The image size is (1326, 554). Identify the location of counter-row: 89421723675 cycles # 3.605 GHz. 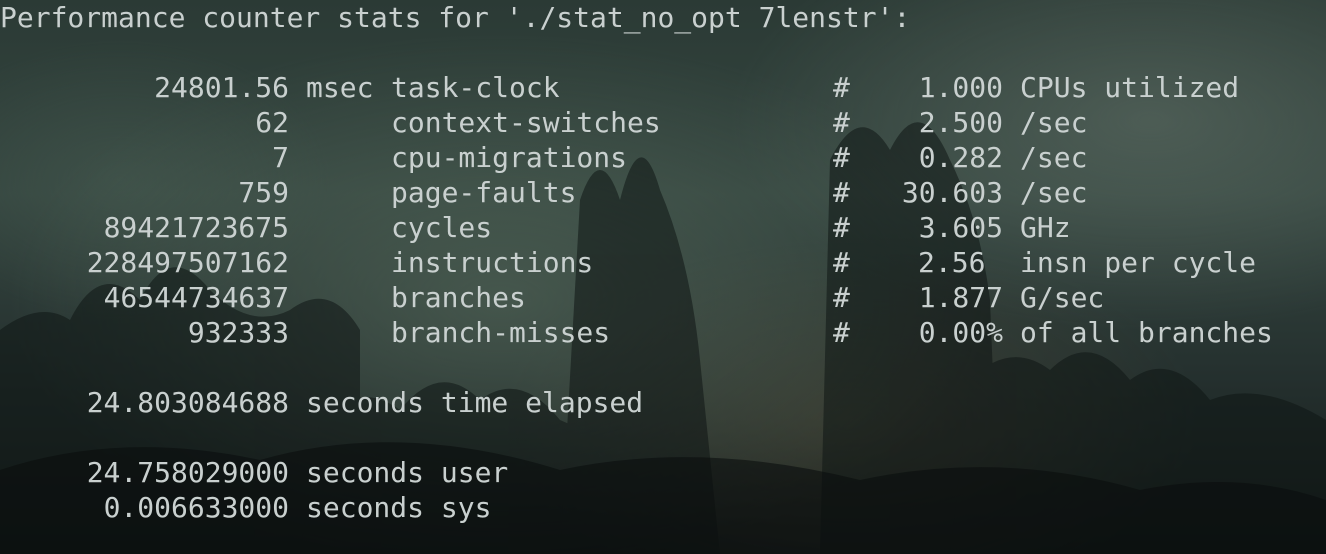
(535, 227).